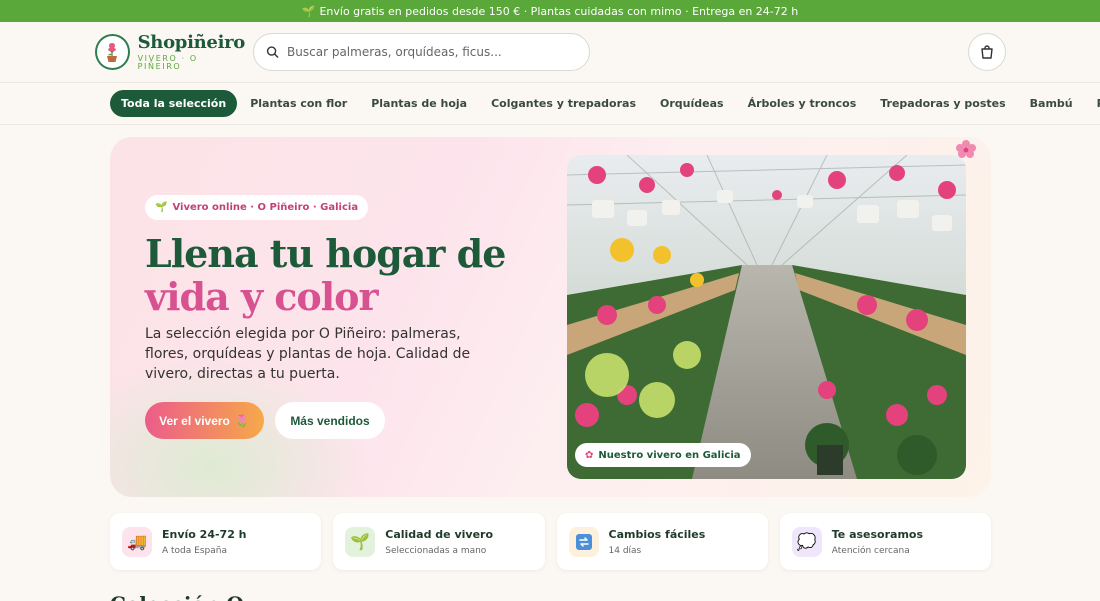  Describe the element at coordinates (432, 52) in the screenshot. I see `search-input` at that location.